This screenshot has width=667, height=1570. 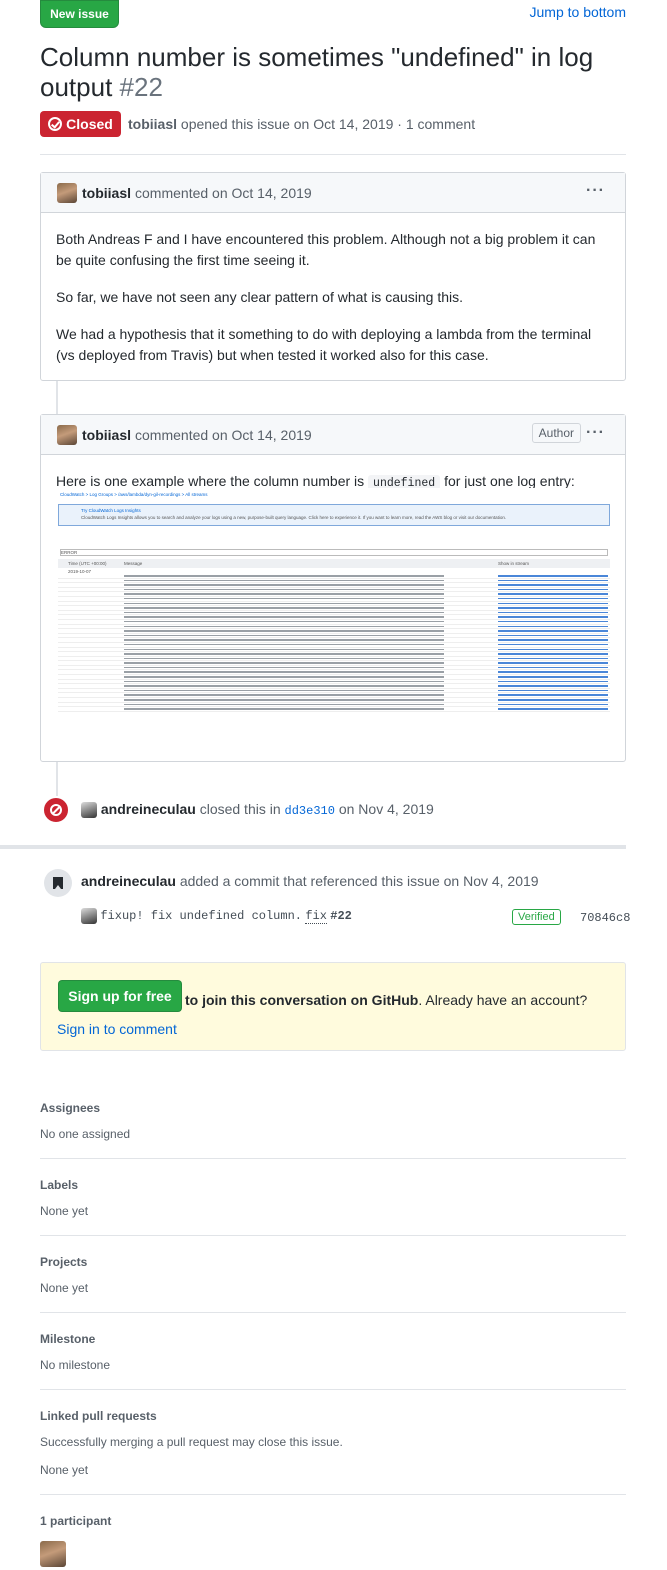 What do you see at coordinates (98, 1416) in the screenshot?
I see `linked-prs-heading: Linked pull requests` at bounding box center [98, 1416].